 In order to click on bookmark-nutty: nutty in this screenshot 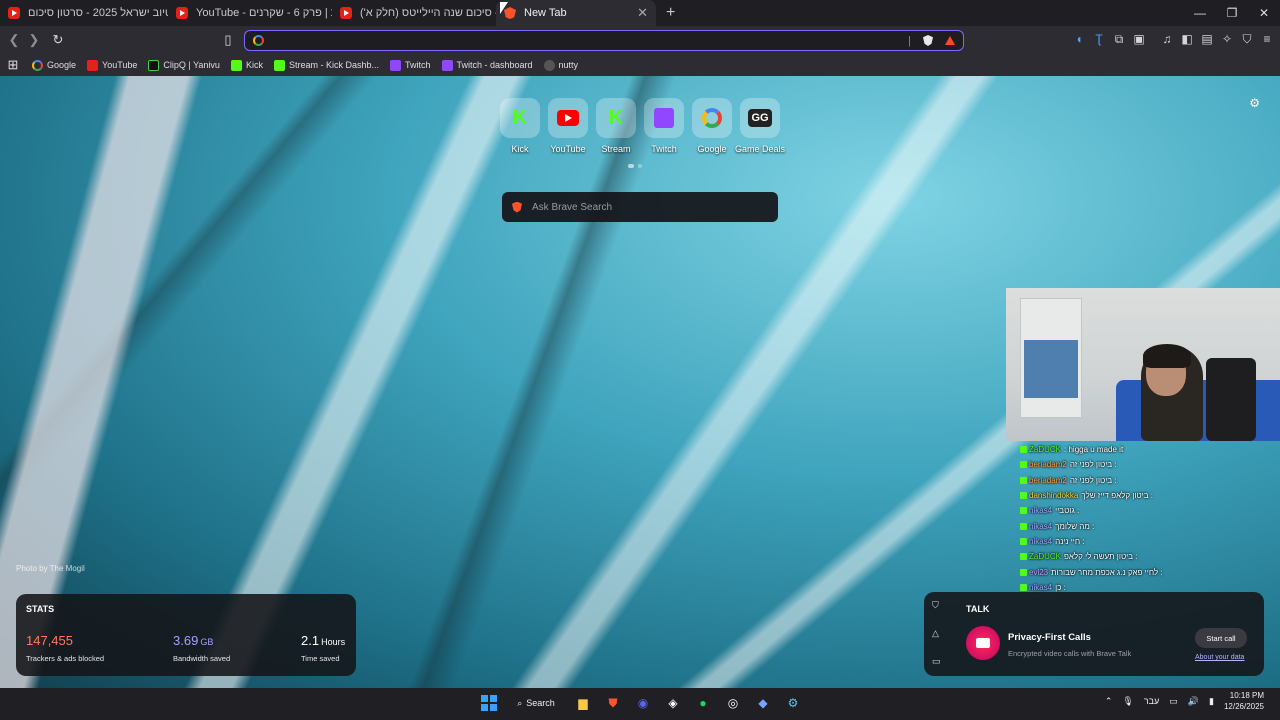, I will do `click(560, 65)`.